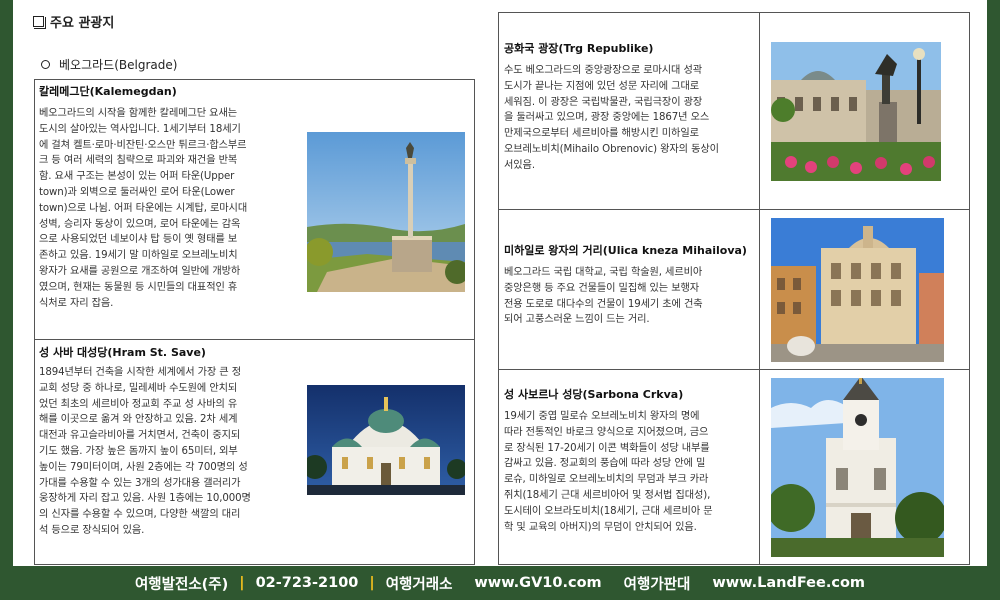  Describe the element at coordinates (122, 352) in the screenshot. I see `sava-title: 성 사바 대성당(Hram St. Save)` at that location.